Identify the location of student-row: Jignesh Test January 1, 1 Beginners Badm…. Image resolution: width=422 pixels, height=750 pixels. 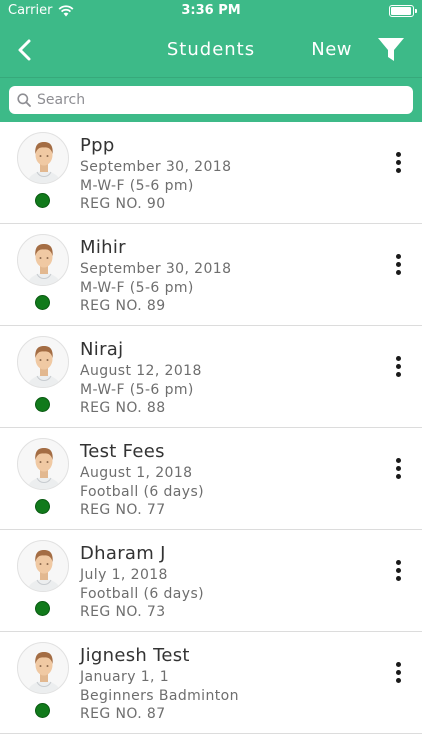
(211, 683).